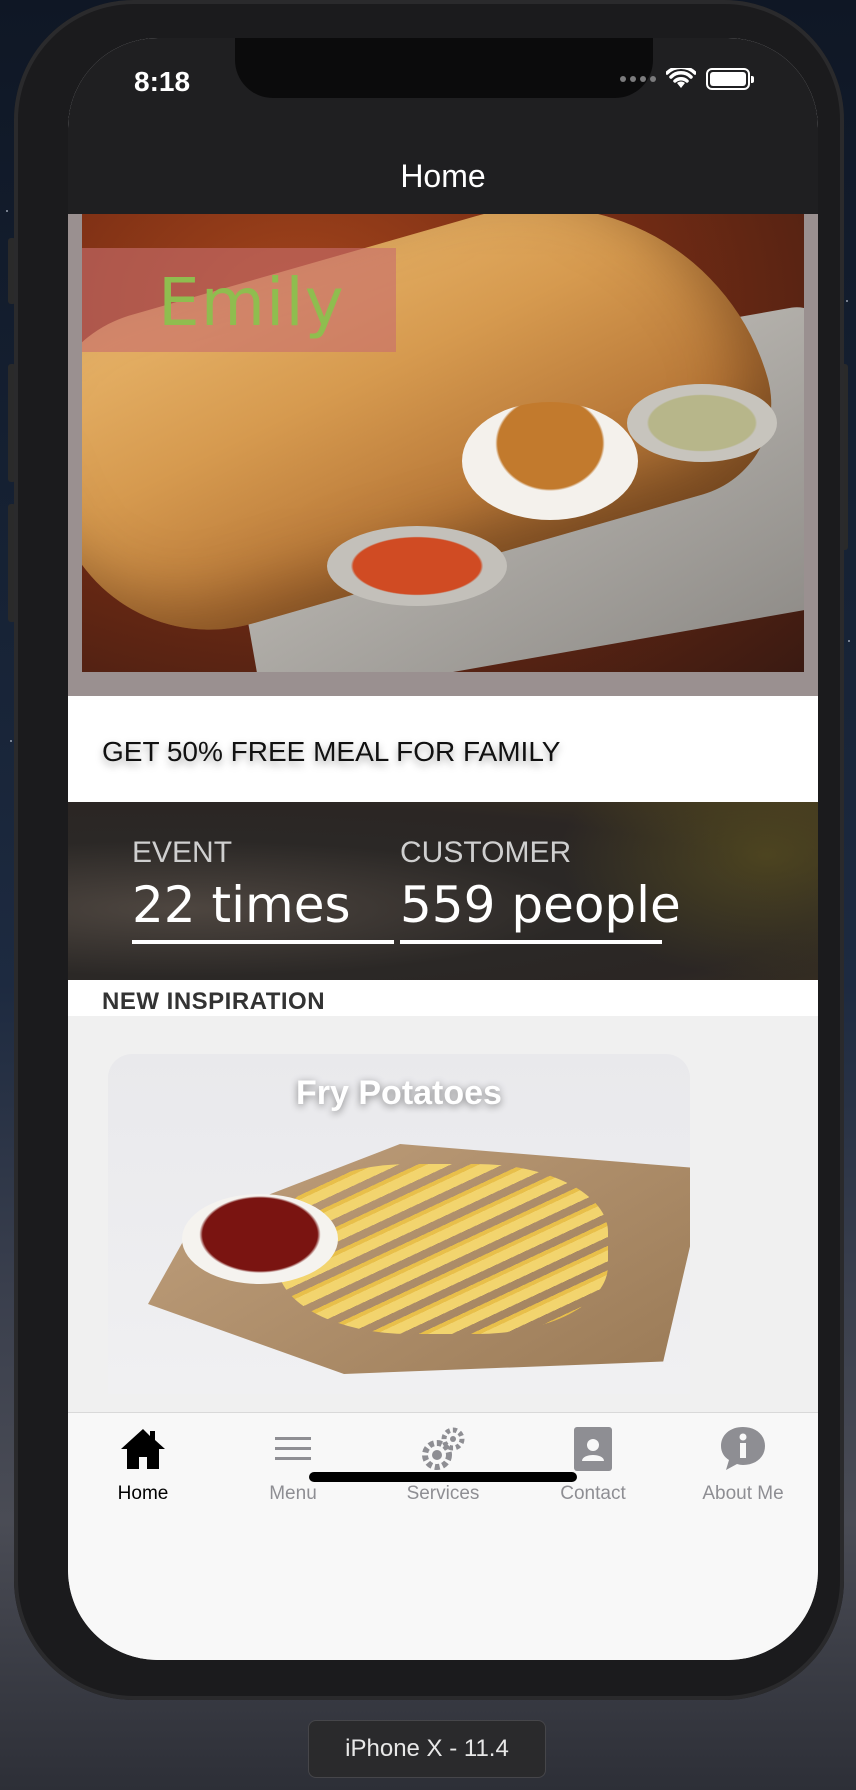 This screenshot has height=1790, width=856. I want to click on card-title: Fry Potatoes, so click(399, 1093).